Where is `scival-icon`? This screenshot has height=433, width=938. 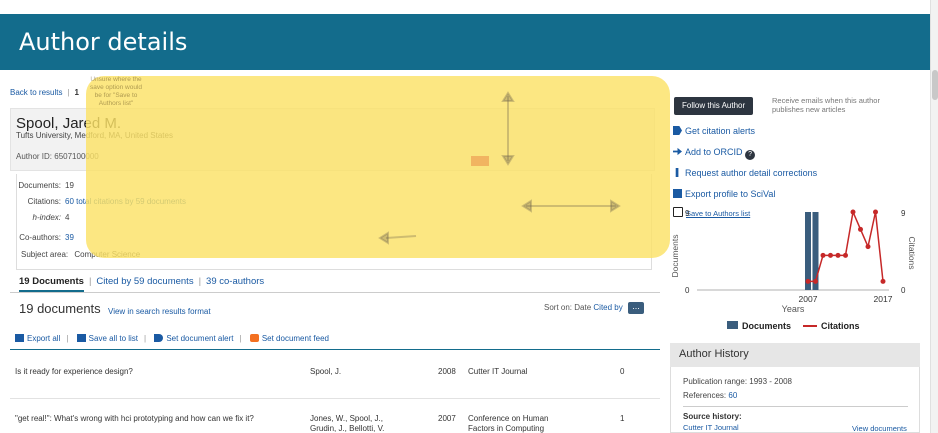
scival-icon is located at coordinates (677, 193).